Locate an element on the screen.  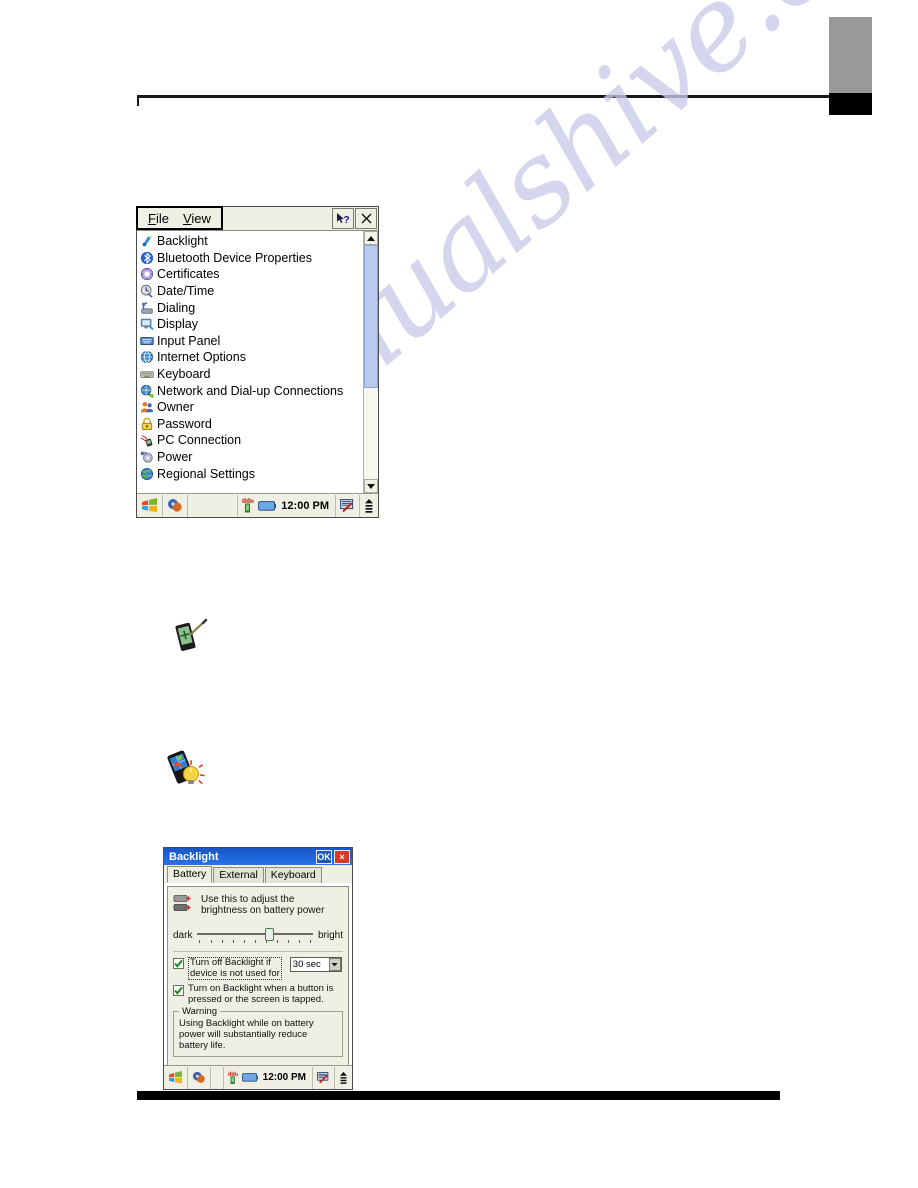
control-panel-item-label: Display is located at coordinates (177, 324).